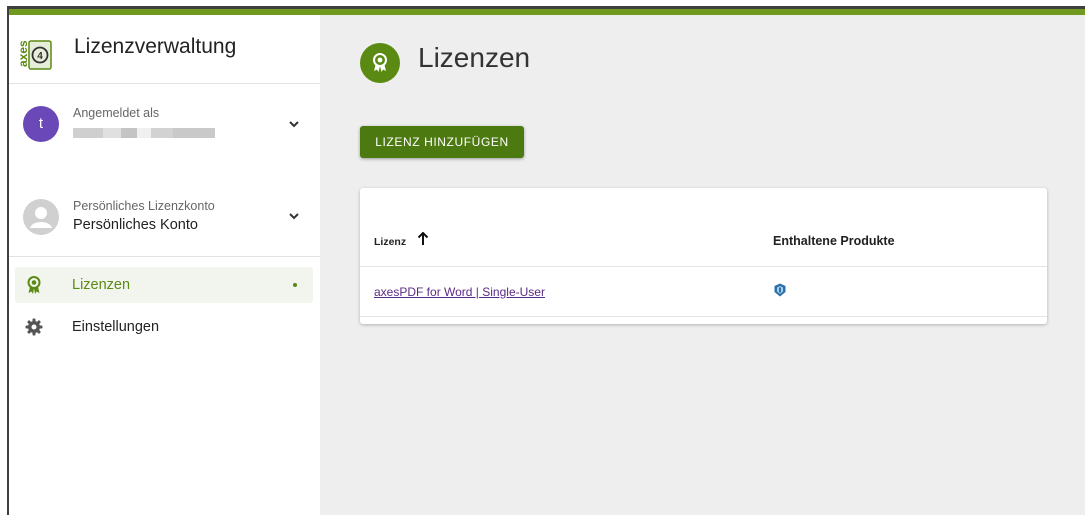 Image resolution: width=1085 pixels, height=515 pixels. Describe the element at coordinates (116, 327) in the screenshot. I see `sidebar-item-label: Einstellungen` at that location.